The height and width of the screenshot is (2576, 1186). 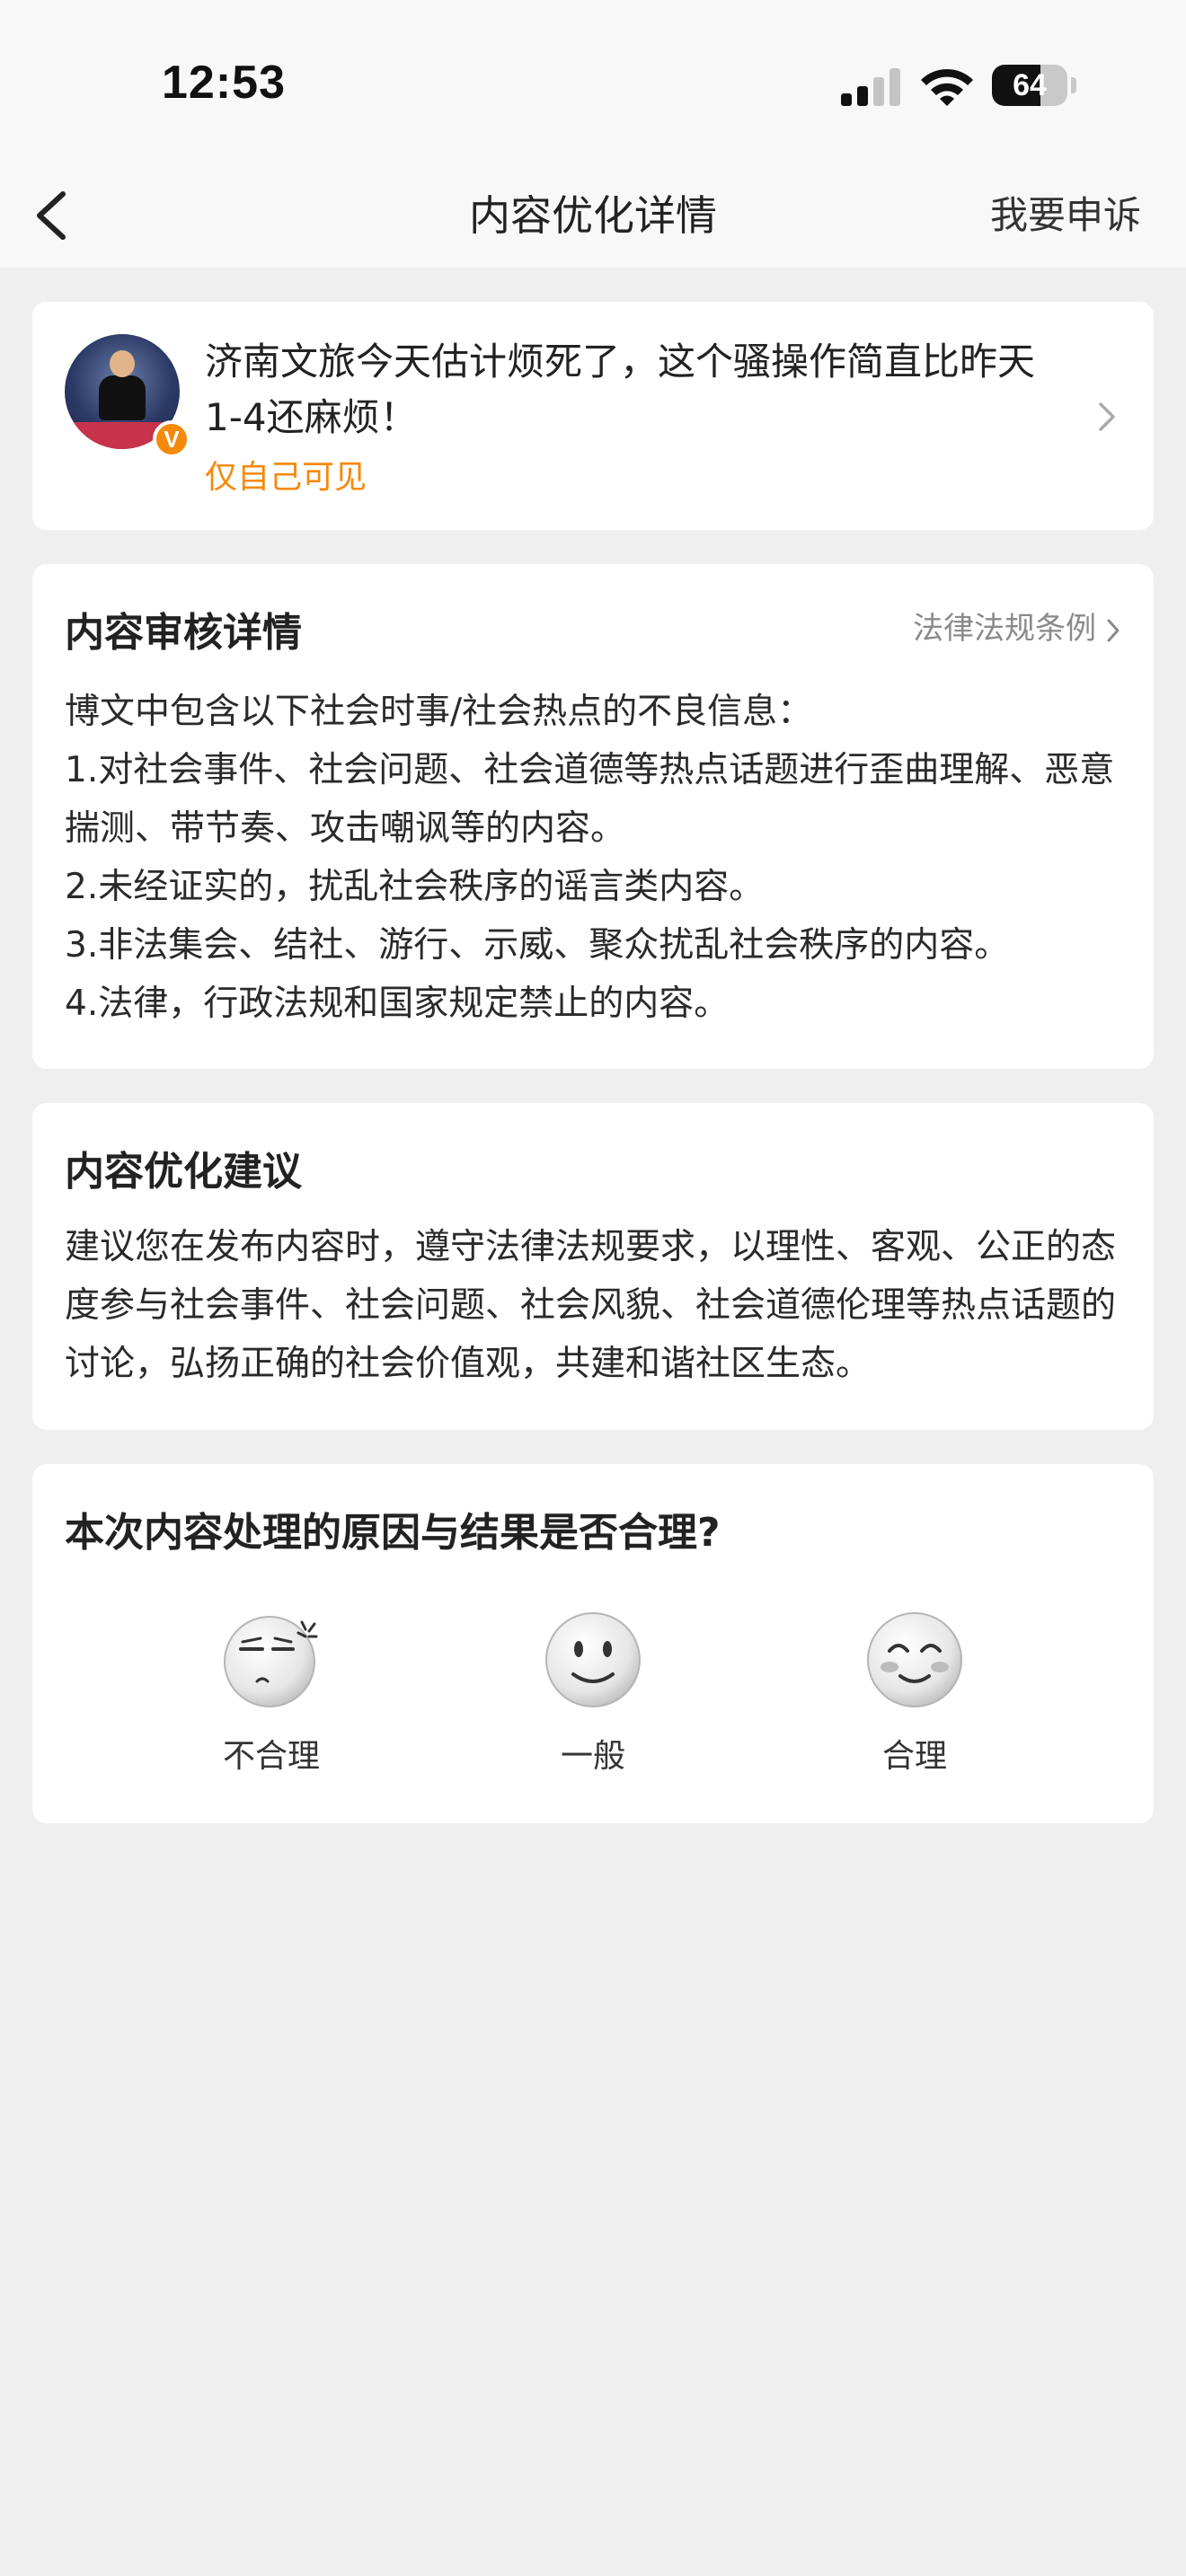 What do you see at coordinates (947, 87) in the screenshot?
I see `wifi-icon` at bounding box center [947, 87].